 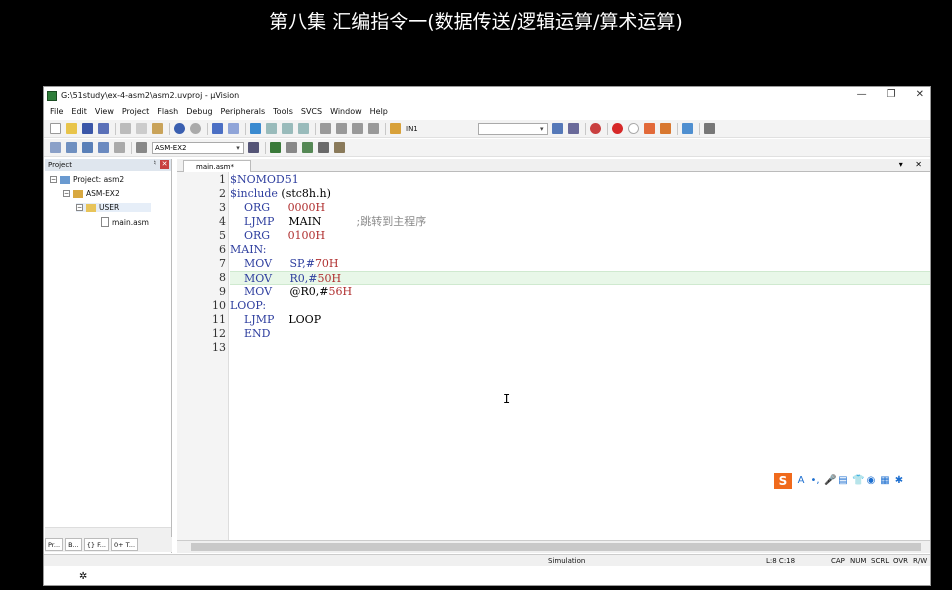 What do you see at coordinates (580, 208) in the screenshot?
I see `code-line: ORG 0000H` at bounding box center [580, 208].